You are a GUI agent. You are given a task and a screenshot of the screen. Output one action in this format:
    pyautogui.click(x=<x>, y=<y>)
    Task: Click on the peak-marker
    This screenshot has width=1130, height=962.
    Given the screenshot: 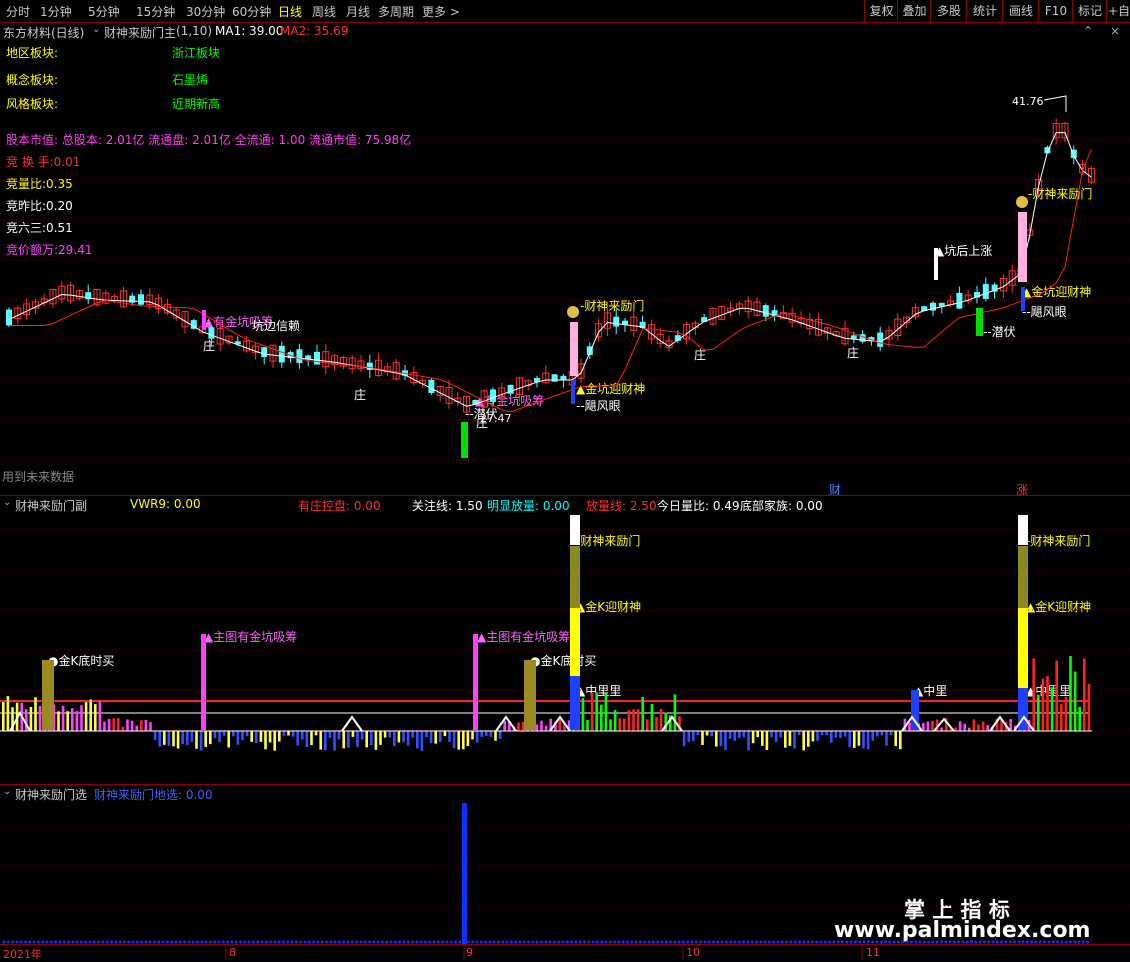 What is the action you would take?
    pyautogui.click(x=352, y=723)
    